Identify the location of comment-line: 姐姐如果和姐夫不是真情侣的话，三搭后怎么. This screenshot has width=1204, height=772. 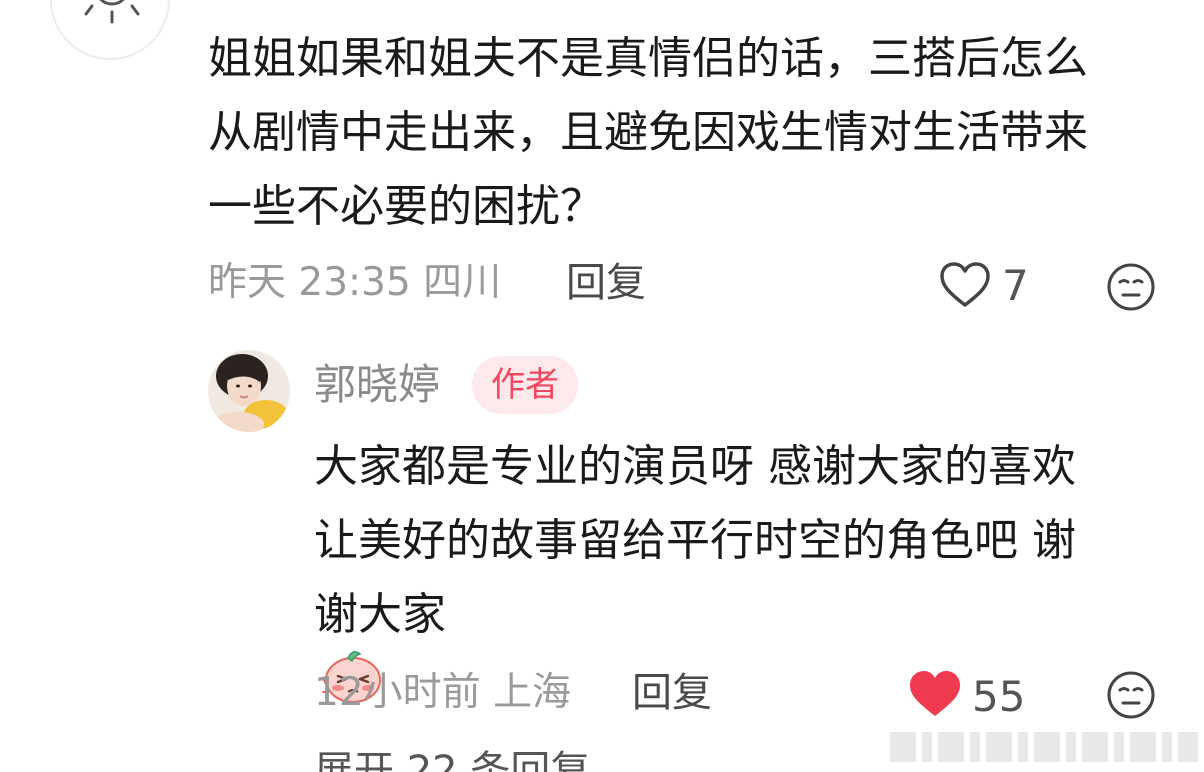
(648, 58).